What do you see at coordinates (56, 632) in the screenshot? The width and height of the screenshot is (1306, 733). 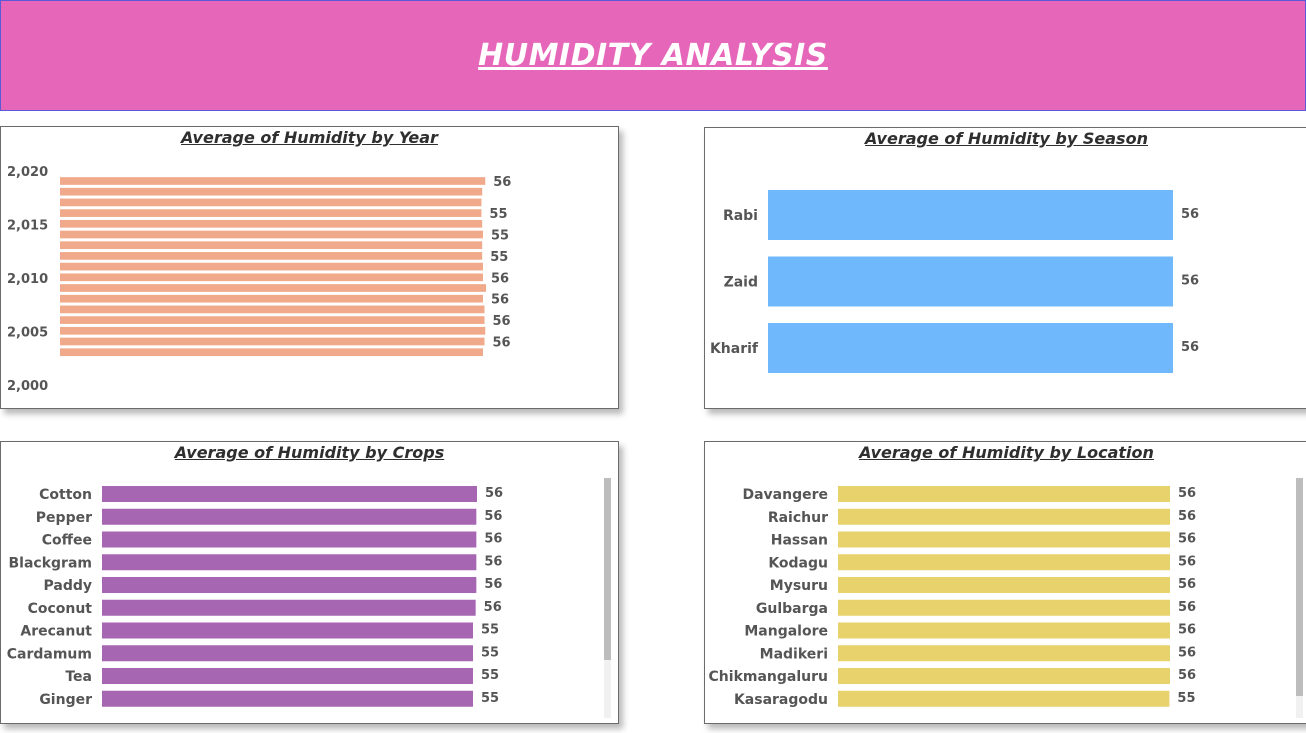 I see `crops-category-label: Arecanut` at bounding box center [56, 632].